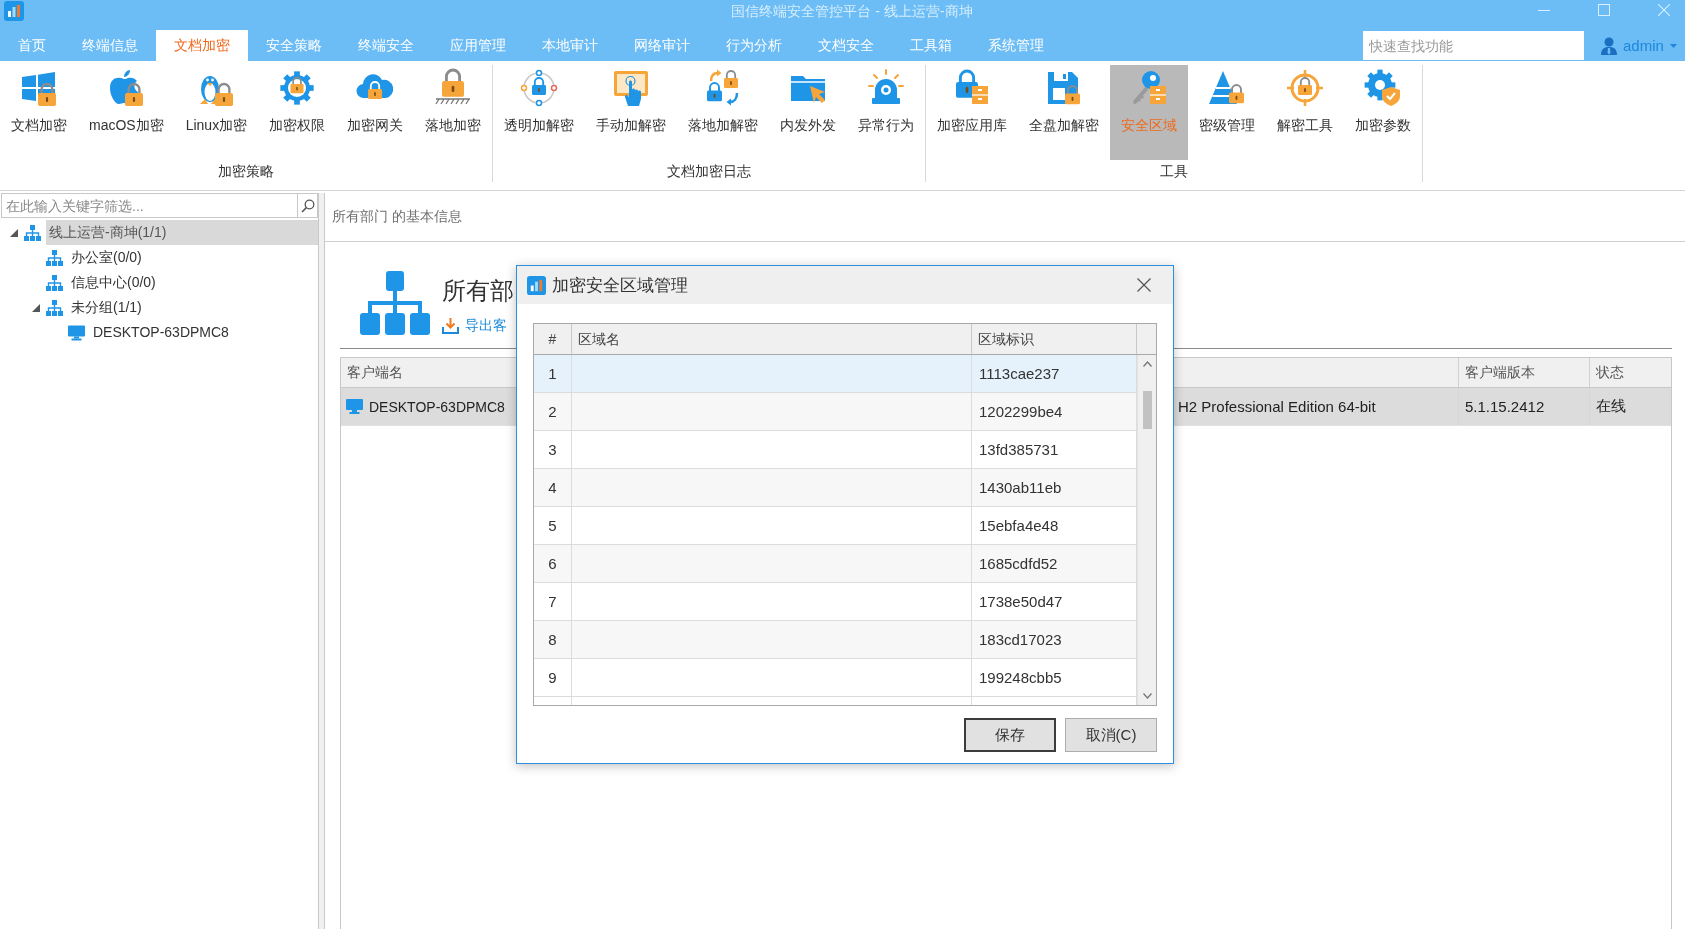 The width and height of the screenshot is (1685, 929). What do you see at coordinates (375, 112) in the screenshot?
I see `ribbon-button: 加密网关` at bounding box center [375, 112].